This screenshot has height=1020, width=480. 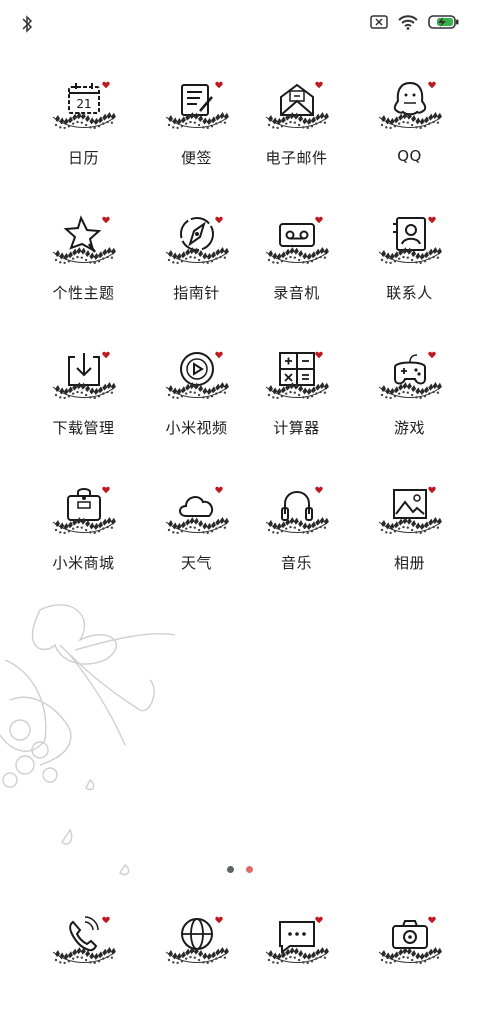 What do you see at coordinates (296, 563) in the screenshot?
I see `app-label: 音乐` at bounding box center [296, 563].